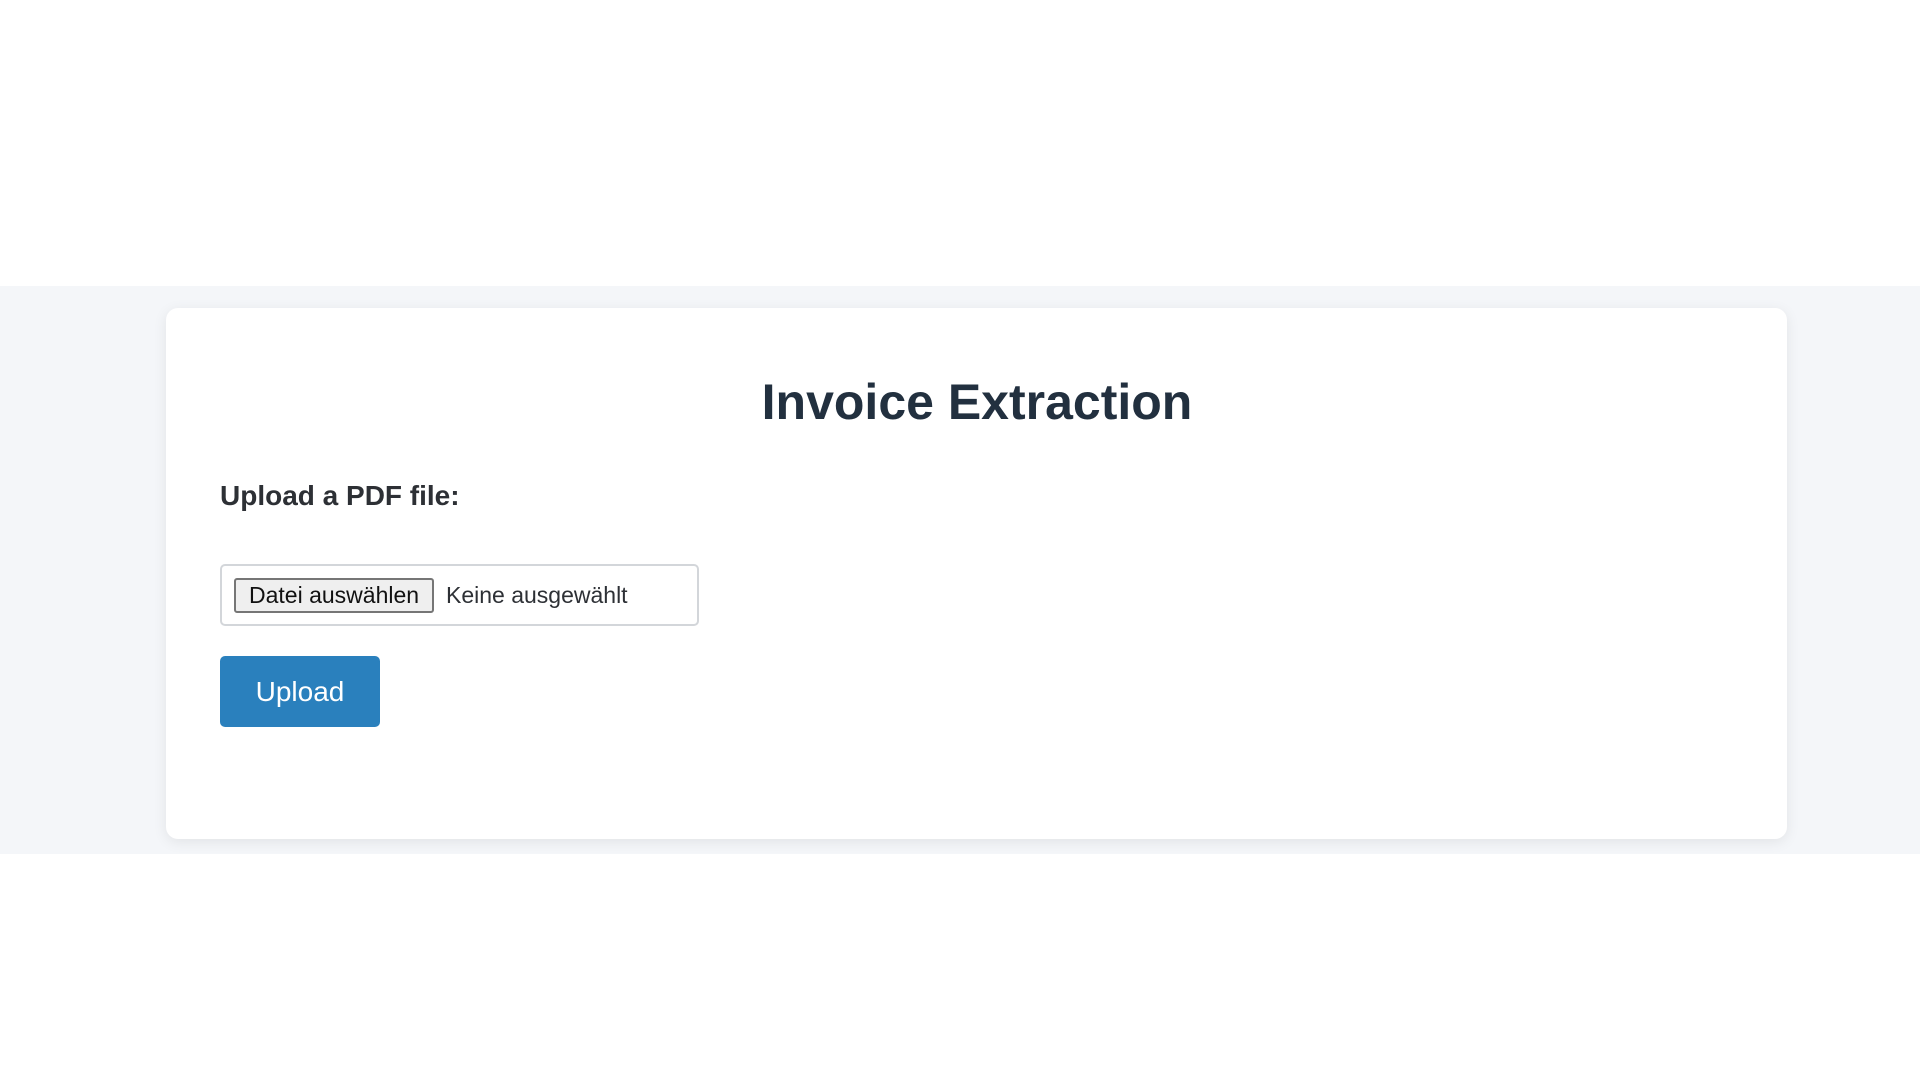 The width and height of the screenshot is (1920, 1080). I want to click on file-status-text: Keine ausgewählt, so click(537, 595).